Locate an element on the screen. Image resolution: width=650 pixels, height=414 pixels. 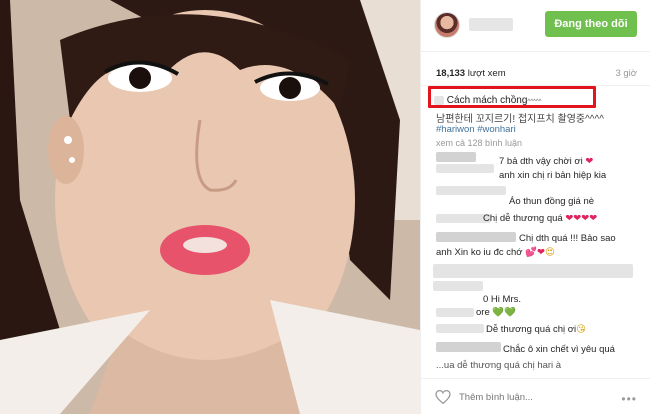
kiss-emoji: 😘 is located at coordinates (581, 329).